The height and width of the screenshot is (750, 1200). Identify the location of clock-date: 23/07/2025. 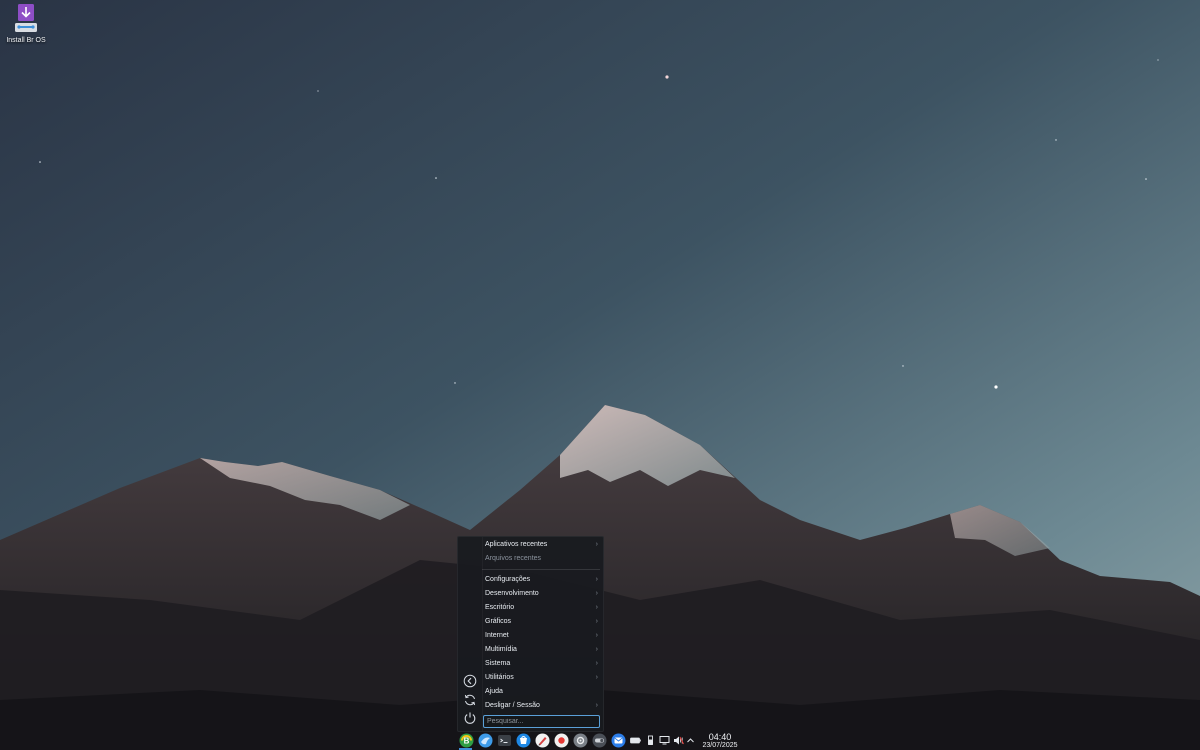
(720, 745).